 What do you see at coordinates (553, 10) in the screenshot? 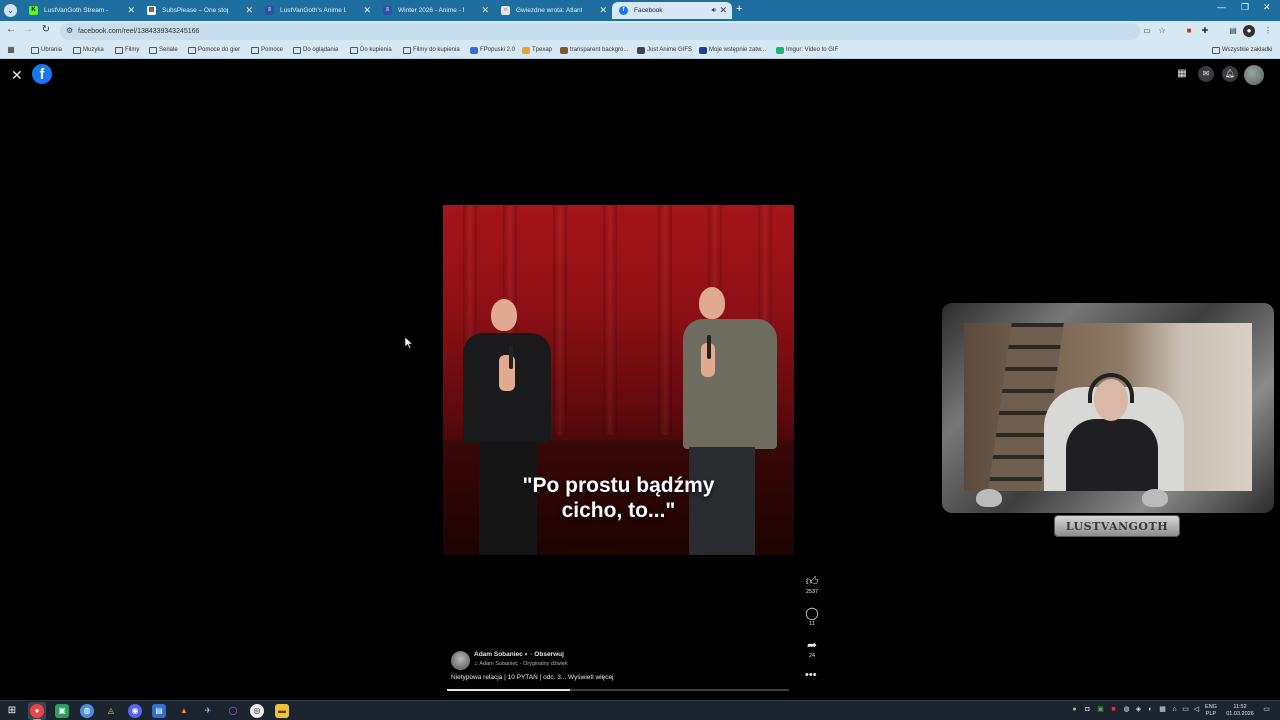
I see `tab-gwiezdne-wrota: ○ Gwiezdne wrota: Atlantyda / St ✕` at bounding box center [553, 10].